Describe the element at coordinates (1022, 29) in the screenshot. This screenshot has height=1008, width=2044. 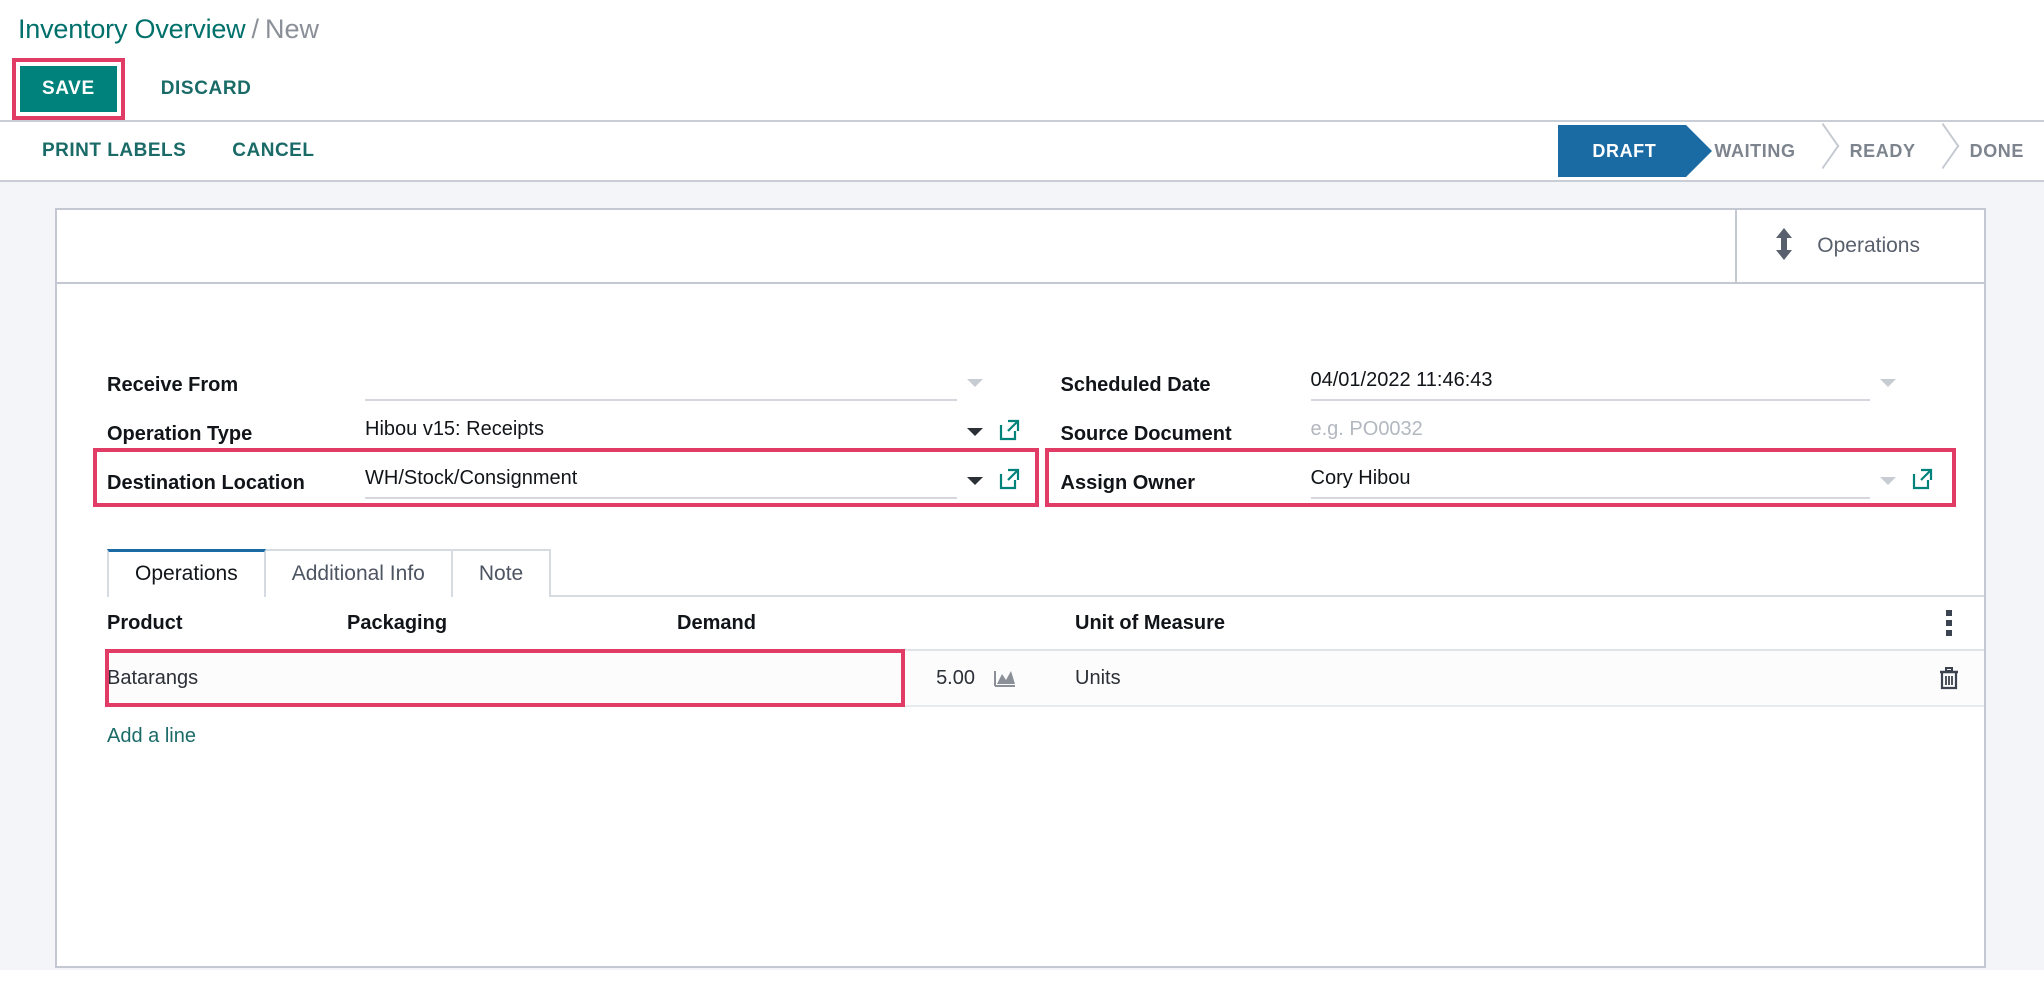
I see `breadcrumb: Inventory Overview / New` at that location.